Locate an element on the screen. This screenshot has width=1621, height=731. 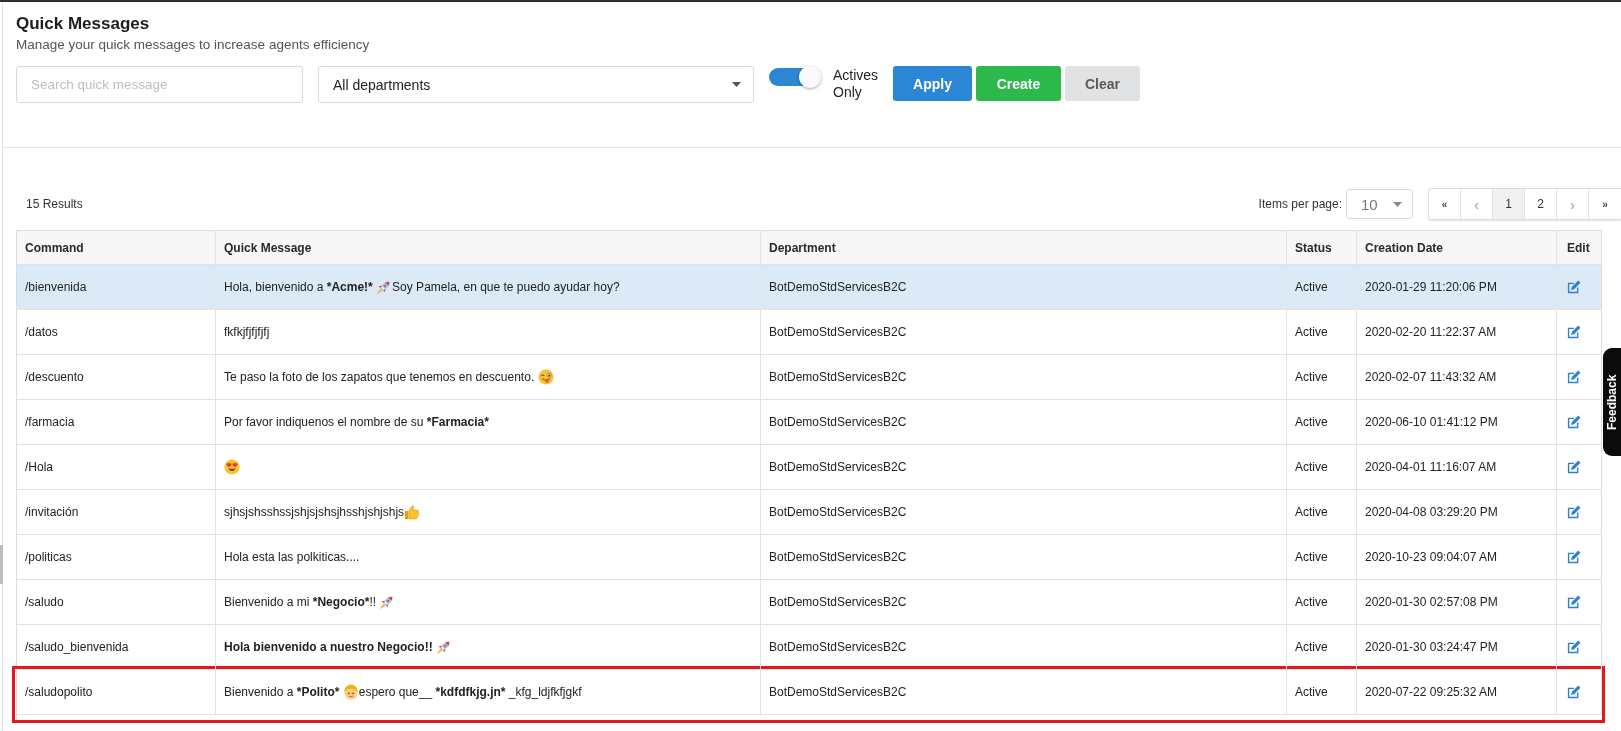
table-row: /saludopolito Bienvenido a *Polito* espero que__ *kdfdfkjg.jn* _kfg_ldjfkfjgkf BotDemoStdServicesB2C Active 2020-07-22 09:25:32 AM is located at coordinates (809, 692).